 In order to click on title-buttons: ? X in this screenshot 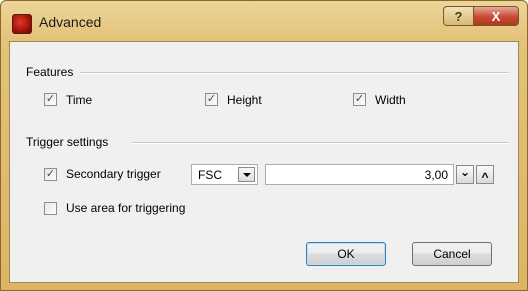, I will do `click(481, 17)`.